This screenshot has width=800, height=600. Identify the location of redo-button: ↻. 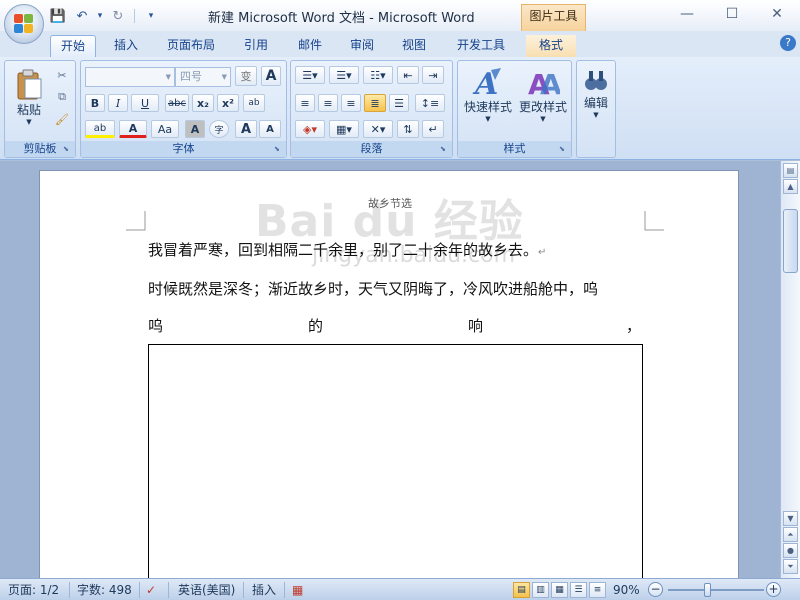
(118, 16).